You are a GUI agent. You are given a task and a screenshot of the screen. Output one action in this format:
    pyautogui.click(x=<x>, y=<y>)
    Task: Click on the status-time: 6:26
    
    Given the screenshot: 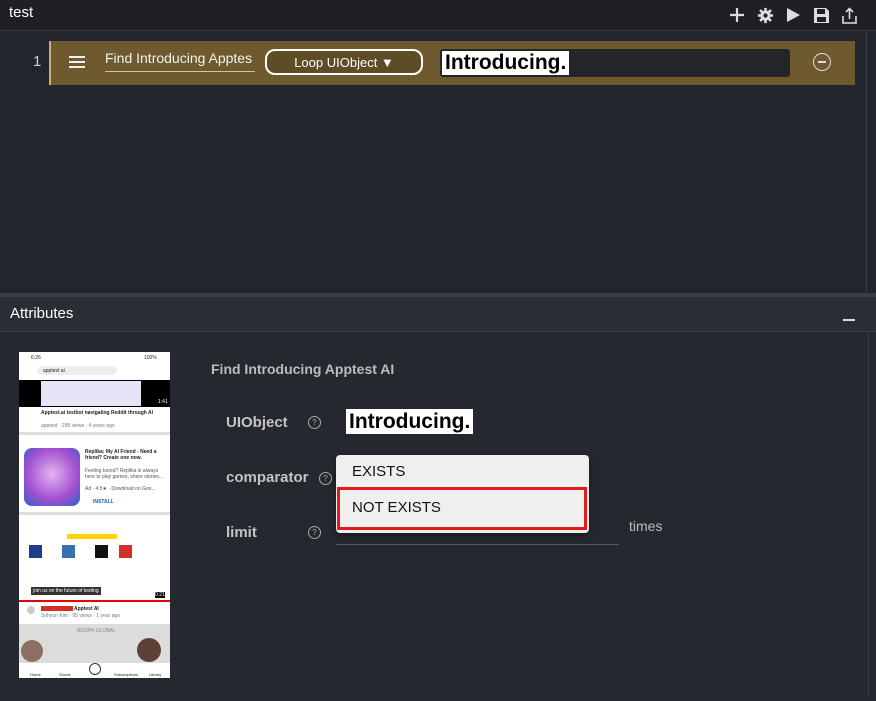 What is the action you would take?
    pyautogui.click(x=36, y=358)
    